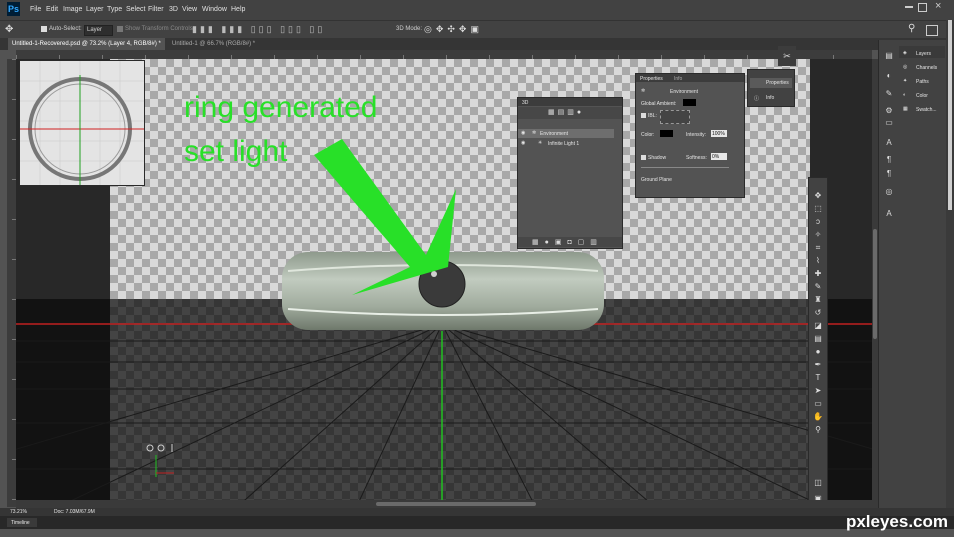 This screenshot has height=537, width=954. Describe the element at coordinates (818, 378) in the screenshot. I see `type-tool-icon: T` at that location.